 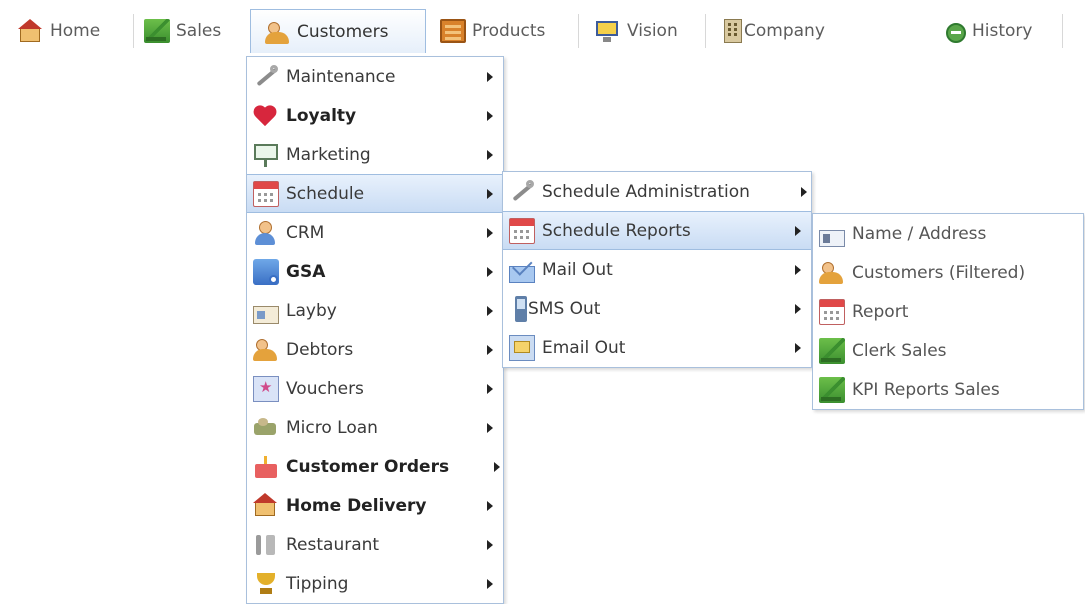 What do you see at coordinates (948, 233) in the screenshot?
I see `menu-item-name-address: Name / Address` at bounding box center [948, 233].